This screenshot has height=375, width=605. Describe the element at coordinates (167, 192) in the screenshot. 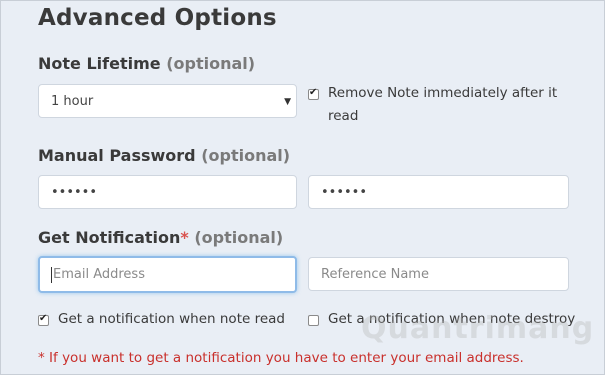

I see `password-input: ••••••` at that location.